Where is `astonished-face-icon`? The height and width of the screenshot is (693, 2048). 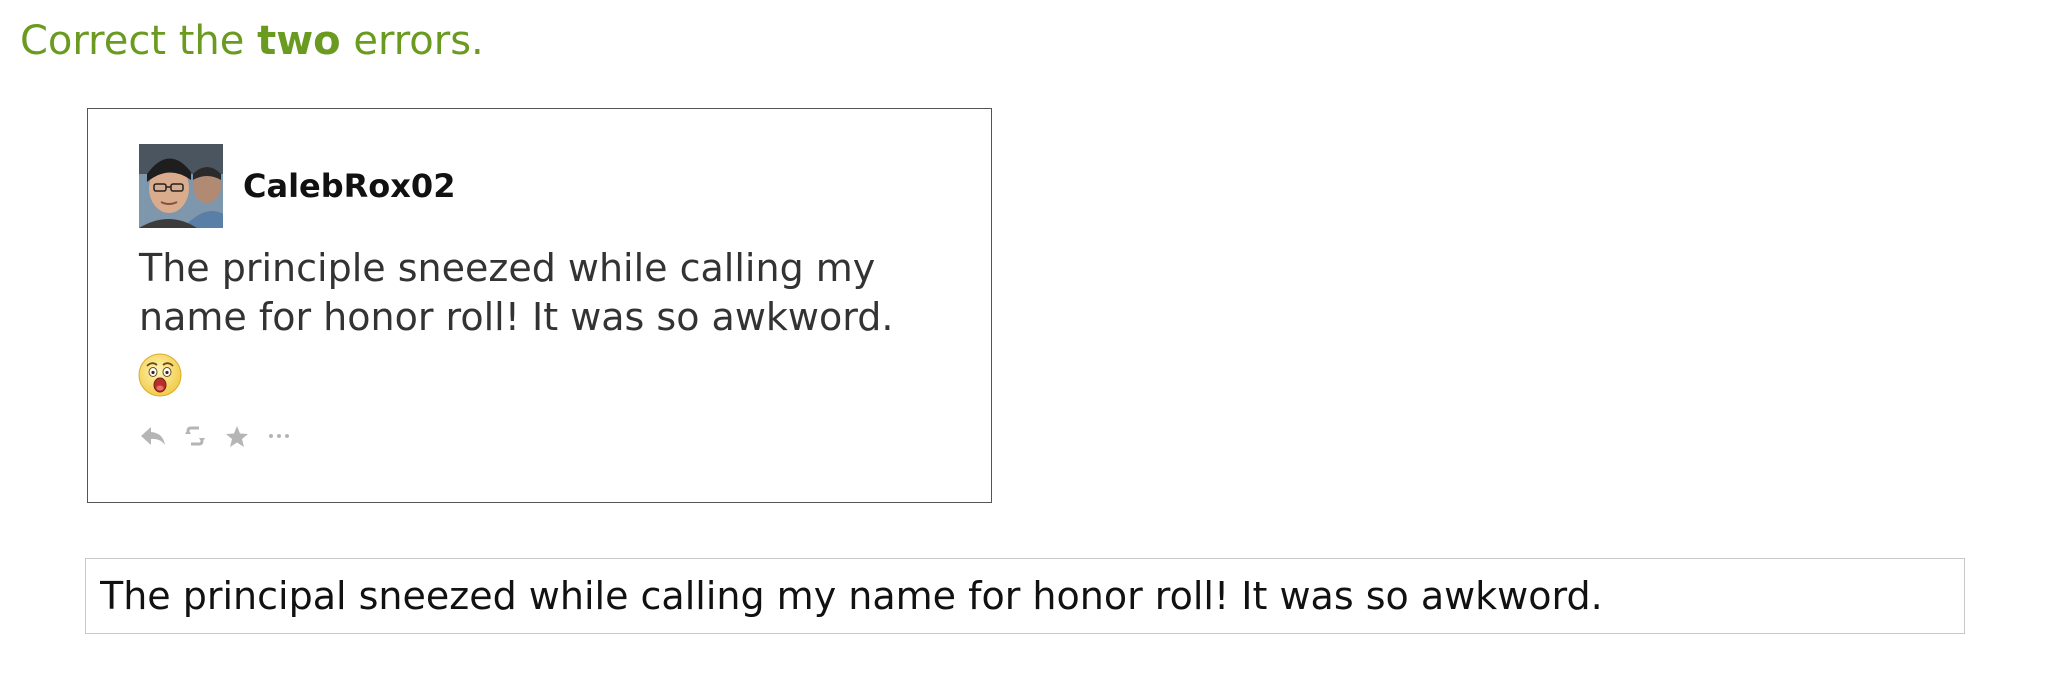 astonished-face-icon is located at coordinates (160, 375).